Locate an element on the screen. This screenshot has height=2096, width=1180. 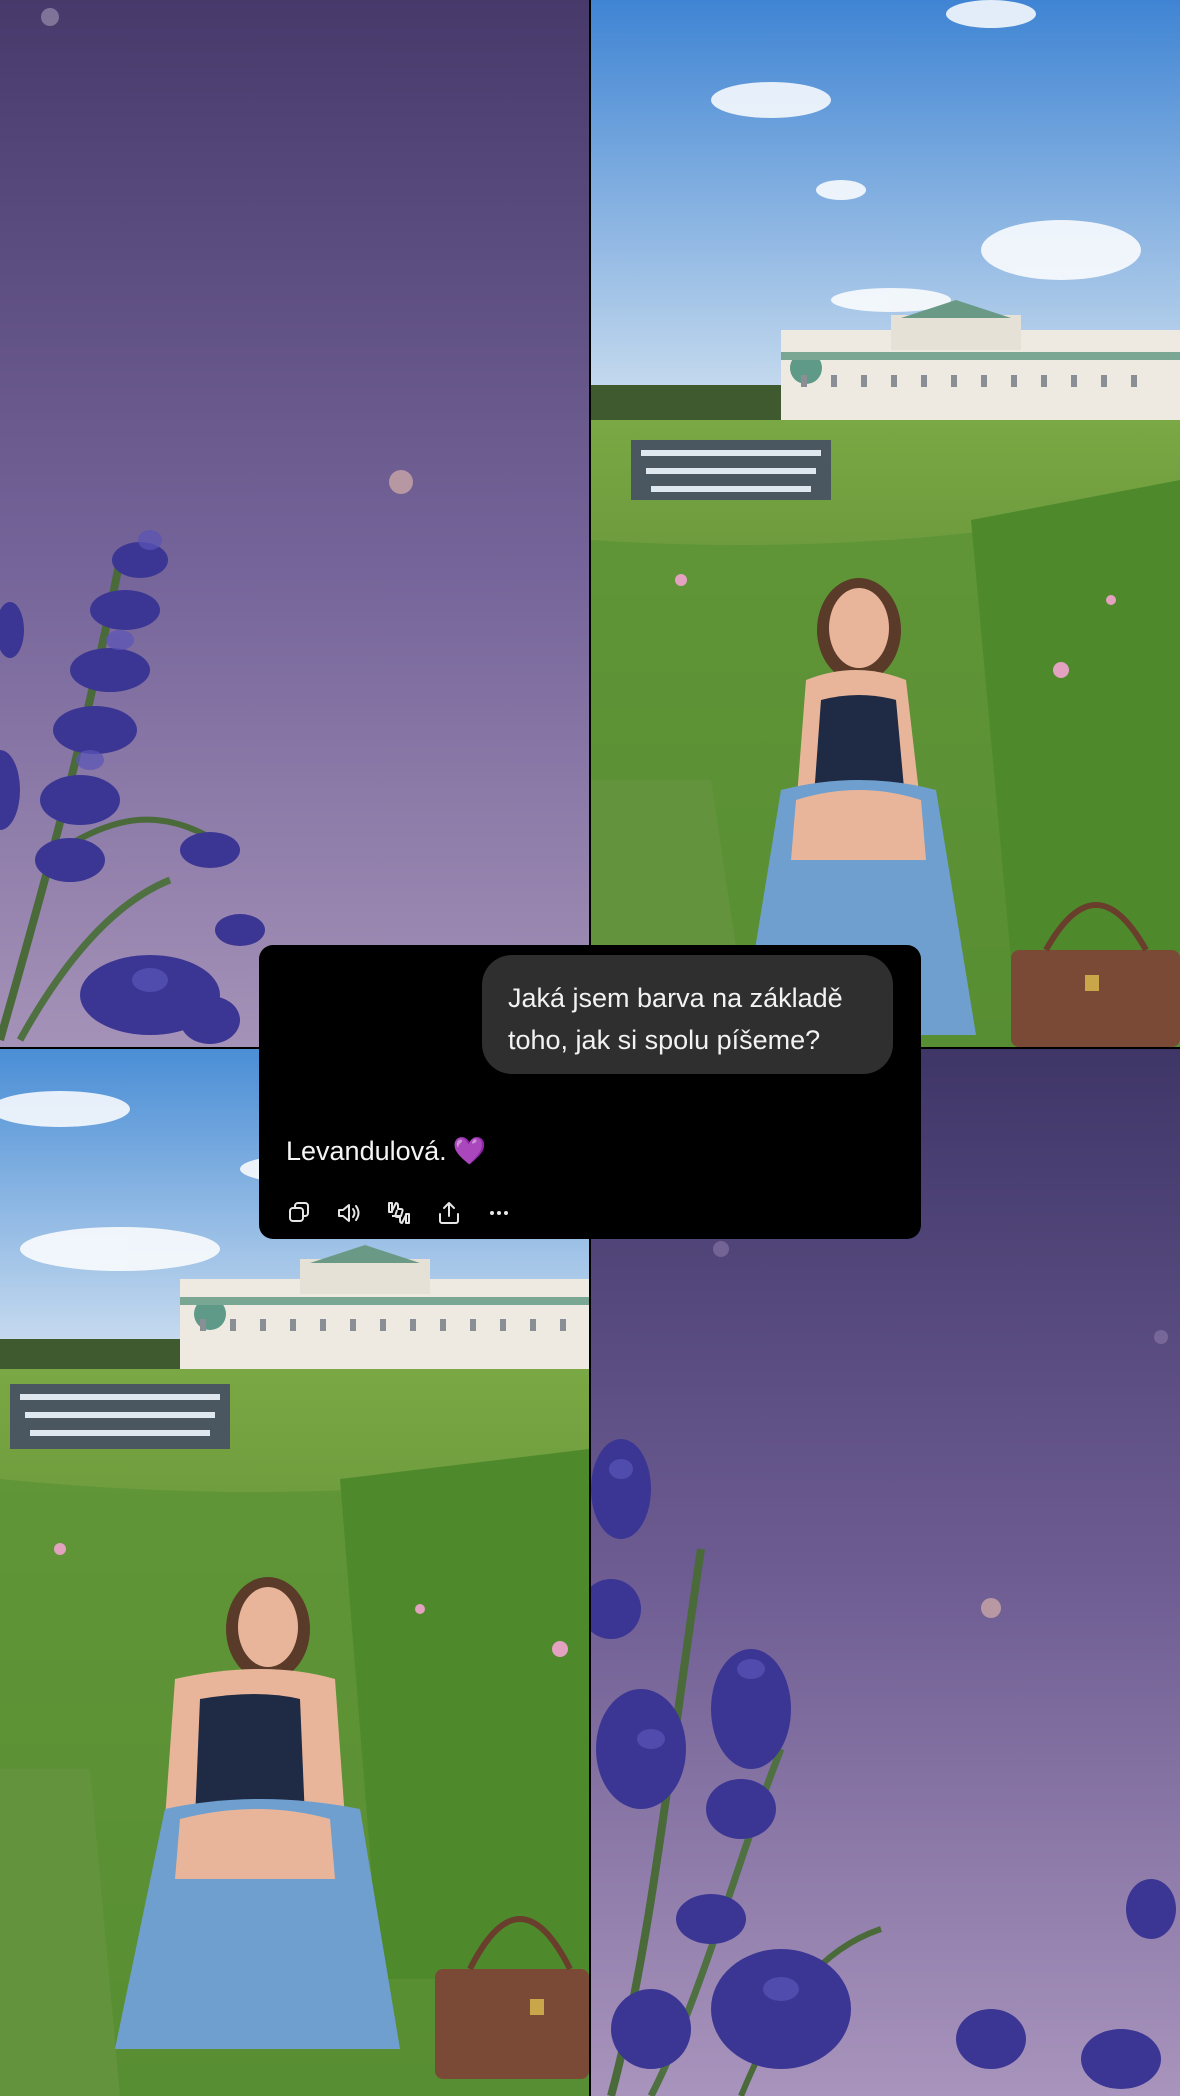
more-options-button is located at coordinates (499, 1213).